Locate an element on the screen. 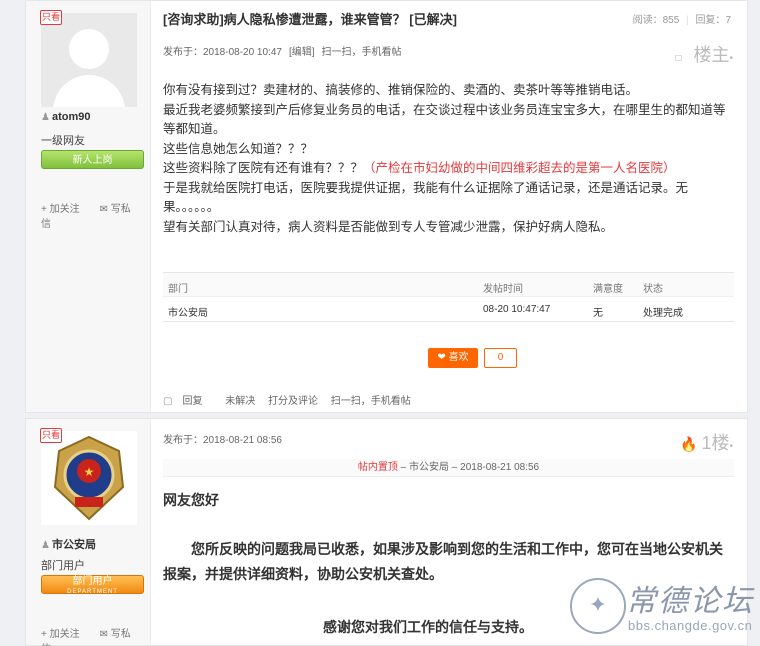 The image size is (760, 646). unresolved-button: 未解决 is located at coordinates (240, 401).